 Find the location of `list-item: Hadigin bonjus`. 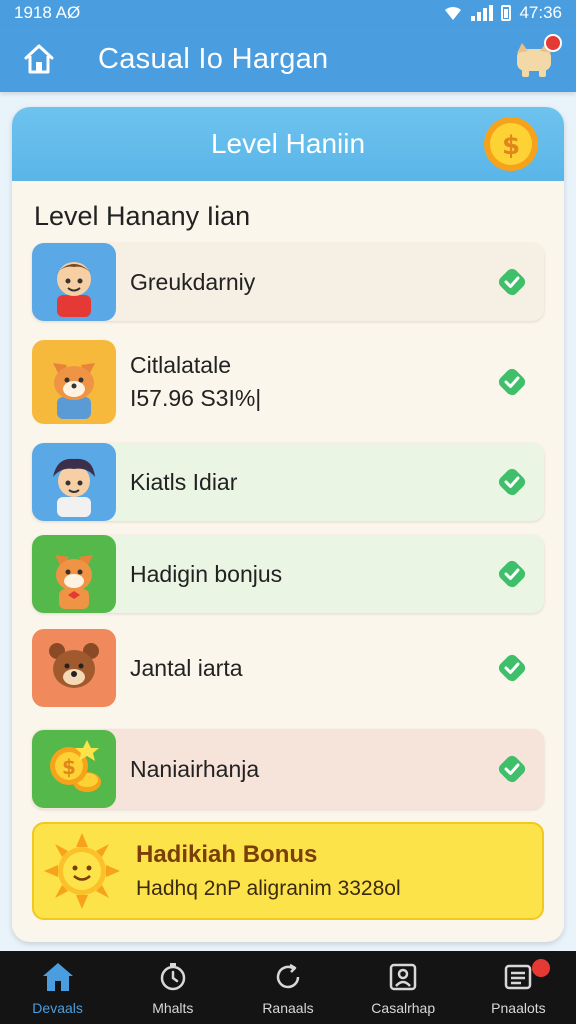

list-item: Hadigin bonjus is located at coordinates (288, 574).